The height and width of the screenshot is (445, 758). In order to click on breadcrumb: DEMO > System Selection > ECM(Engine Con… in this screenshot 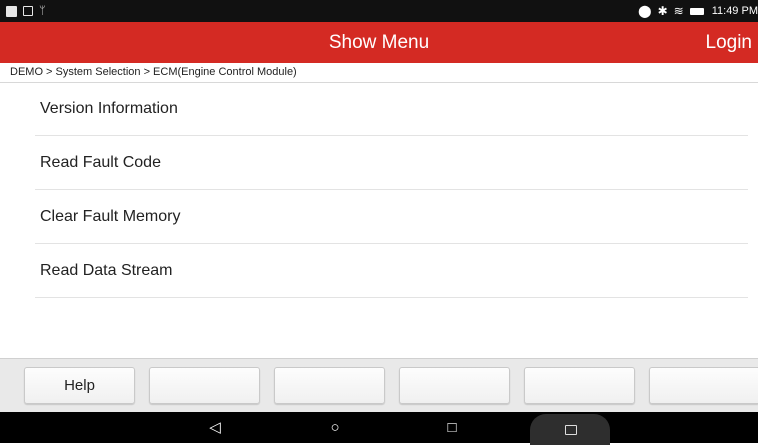, I will do `click(379, 73)`.